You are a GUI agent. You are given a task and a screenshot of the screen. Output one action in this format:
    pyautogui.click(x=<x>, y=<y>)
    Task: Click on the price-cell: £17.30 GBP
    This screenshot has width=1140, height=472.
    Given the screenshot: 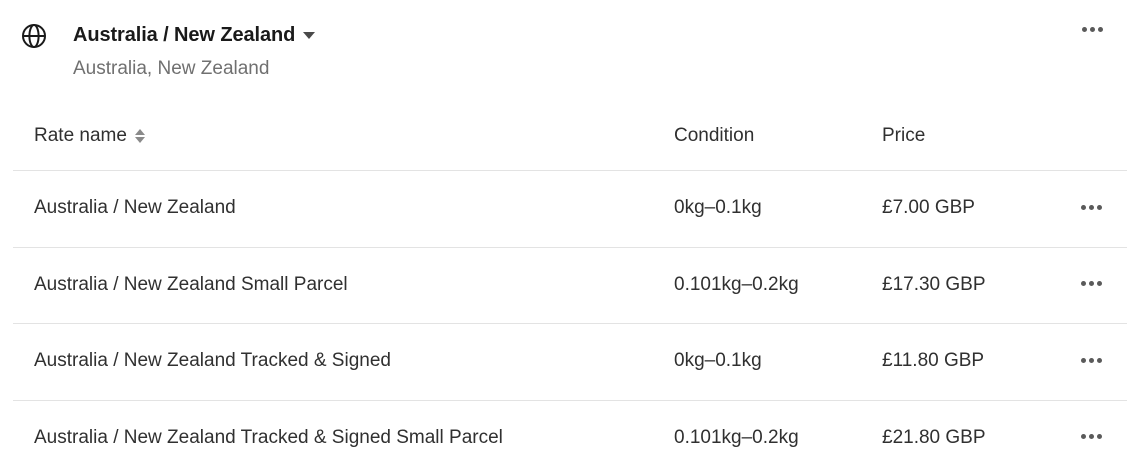 What is the action you would take?
    pyautogui.click(x=934, y=284)
    